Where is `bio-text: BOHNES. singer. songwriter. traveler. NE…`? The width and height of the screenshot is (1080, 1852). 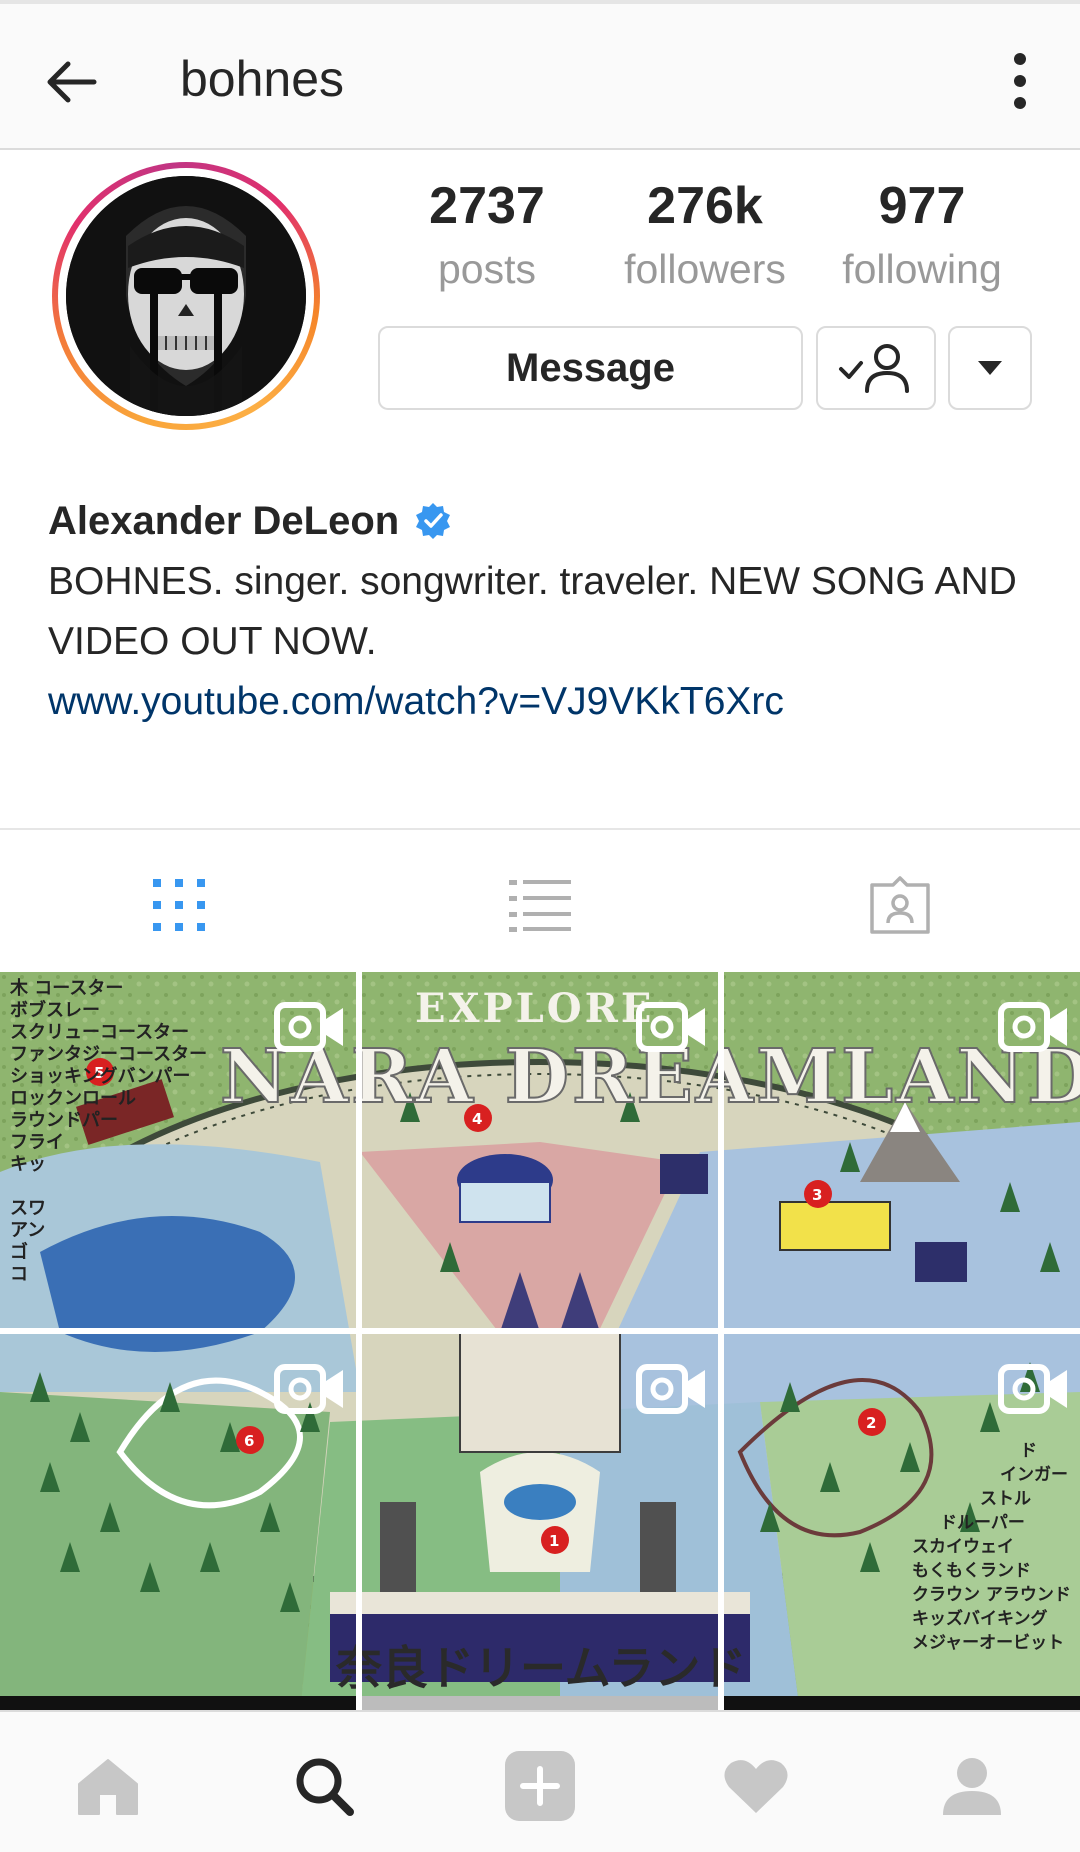
bio-text: BOHNES. singer. songwriter. traveler. NE… is located at coordinates (532, 611).